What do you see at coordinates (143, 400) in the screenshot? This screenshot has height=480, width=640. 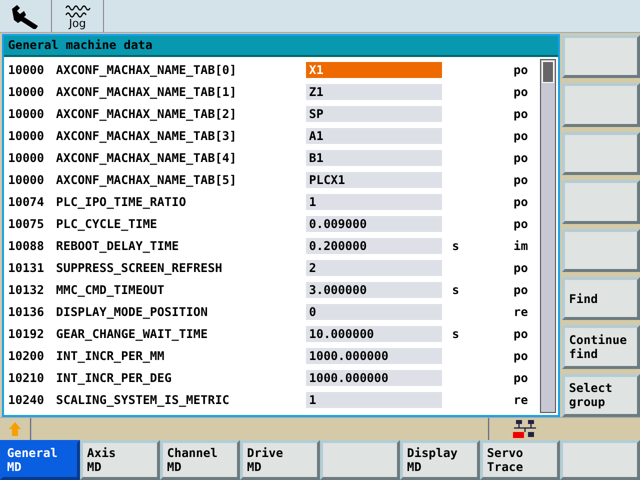 I see `parameter-name: SCALING_SYSTEM_IS_METRIC` at bounding box center [143, 400].